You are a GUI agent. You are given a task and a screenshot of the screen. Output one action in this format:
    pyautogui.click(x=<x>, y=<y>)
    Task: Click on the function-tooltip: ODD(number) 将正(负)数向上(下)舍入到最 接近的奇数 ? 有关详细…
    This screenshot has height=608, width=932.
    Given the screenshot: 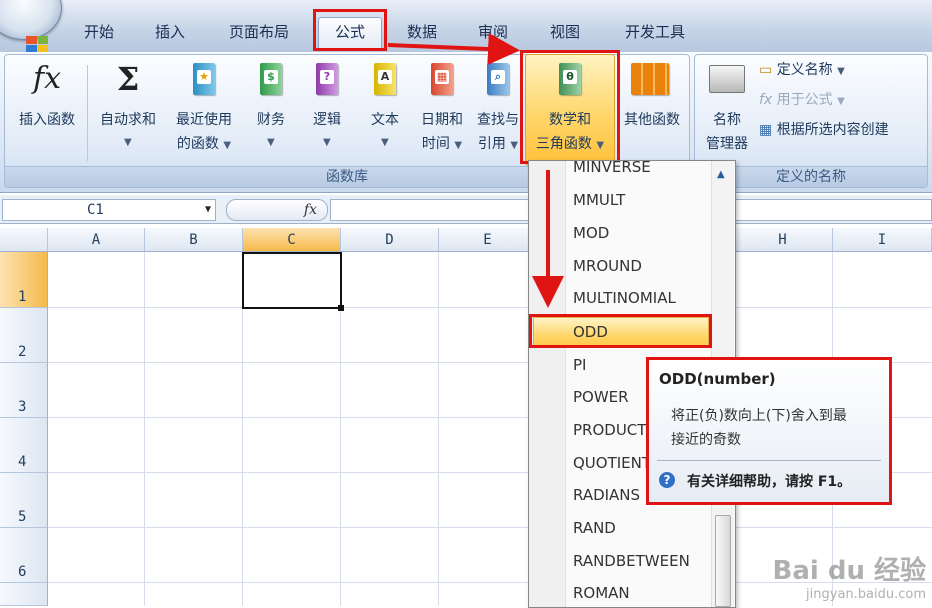 What is the action you would take?
    pyautogui.click(x=769, y=431)
    